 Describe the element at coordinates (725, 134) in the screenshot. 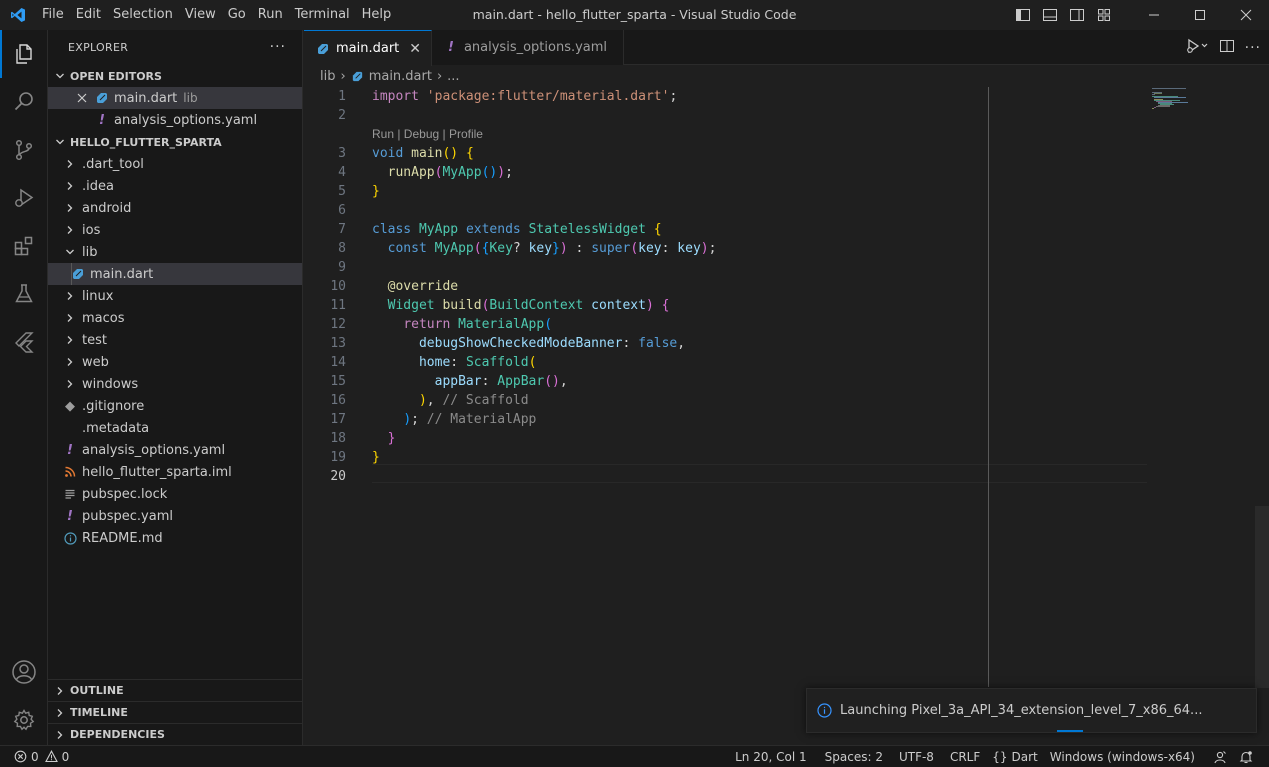

I see `codelens-run-debug-profile: Run | Debug | Profile` at that location.